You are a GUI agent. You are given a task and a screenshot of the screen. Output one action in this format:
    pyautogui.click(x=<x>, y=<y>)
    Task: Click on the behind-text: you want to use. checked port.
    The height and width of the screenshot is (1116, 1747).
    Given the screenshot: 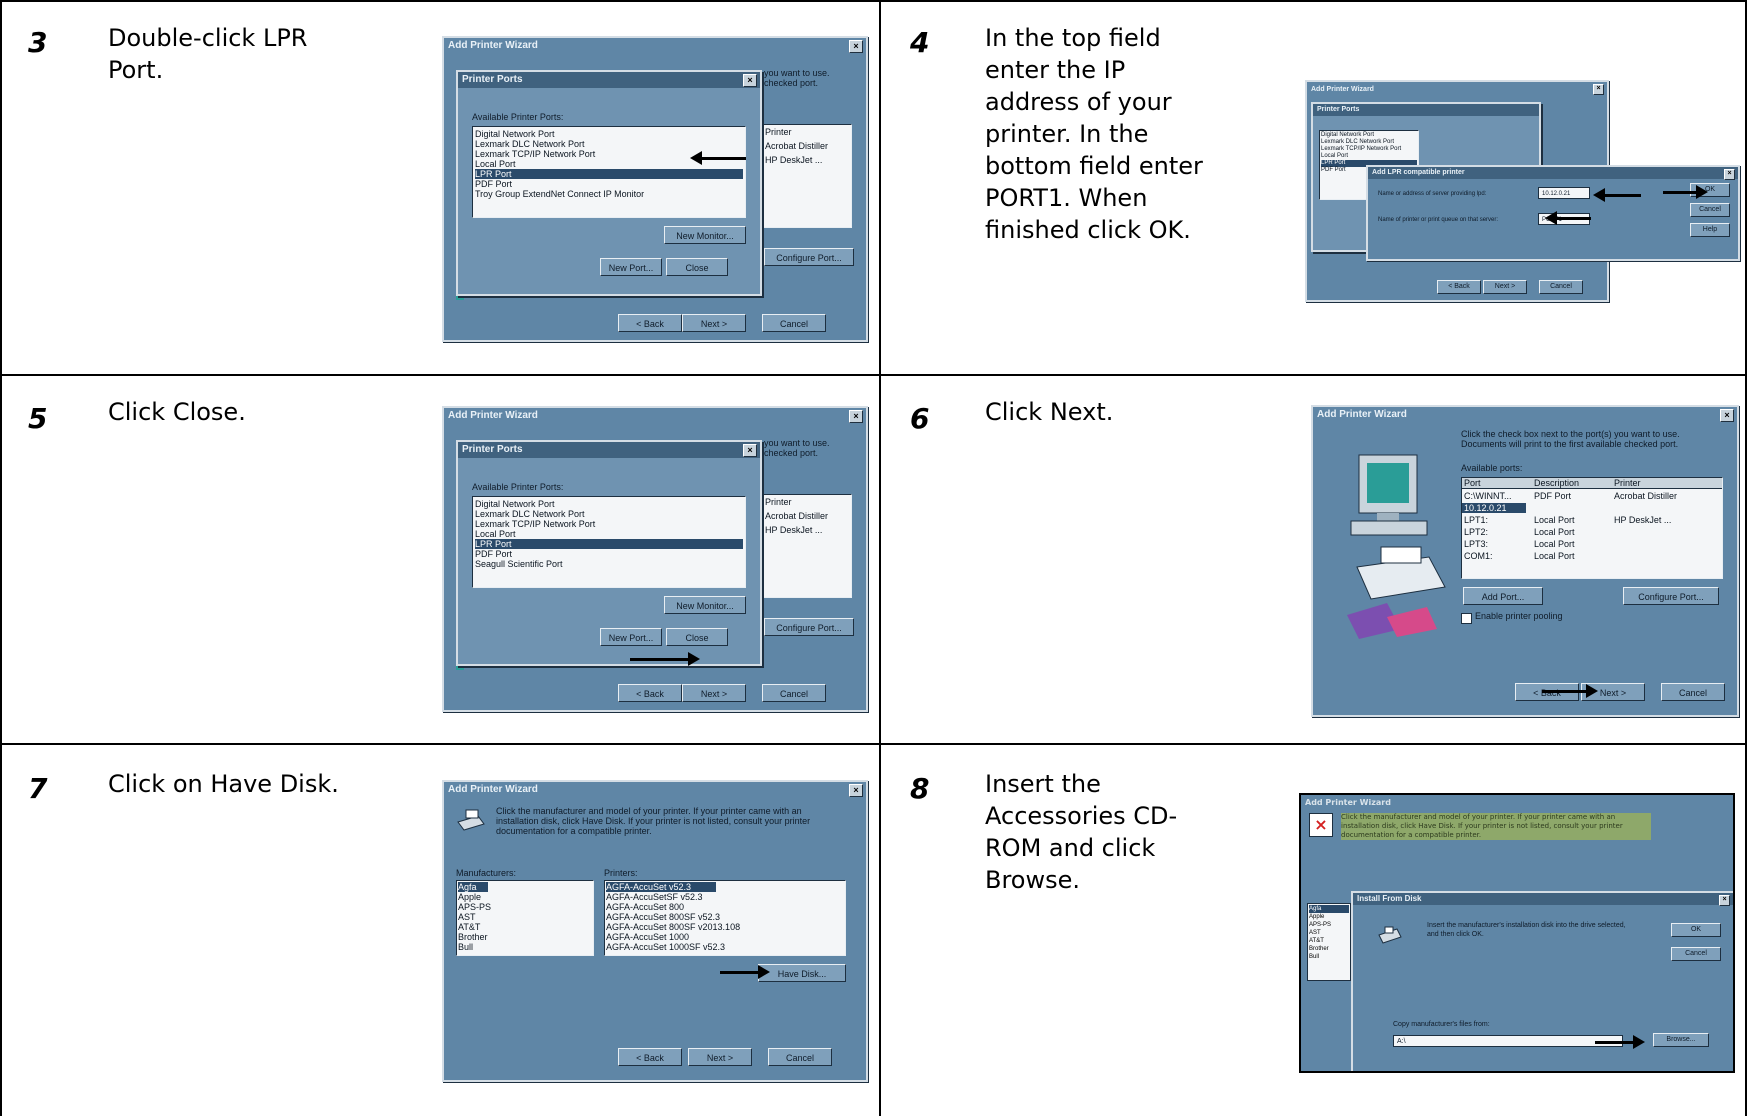 What is the action you would take?
    pyautogui.click(x=797, y=448)
    